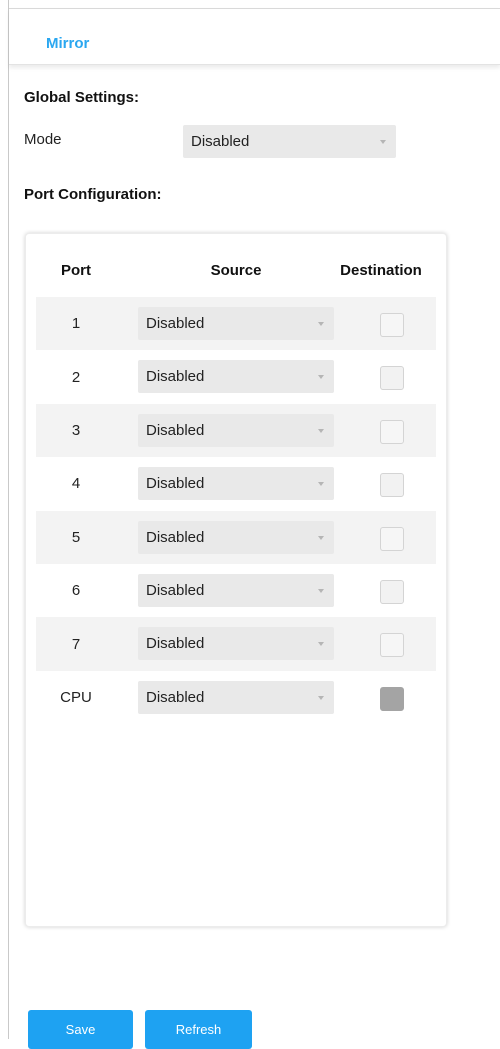 This screenshot has height=1049, width=500. What do you see at coordinates (76, 324) in the screenshot?
I see `port-number: 1` at bounding box center [76, 324].